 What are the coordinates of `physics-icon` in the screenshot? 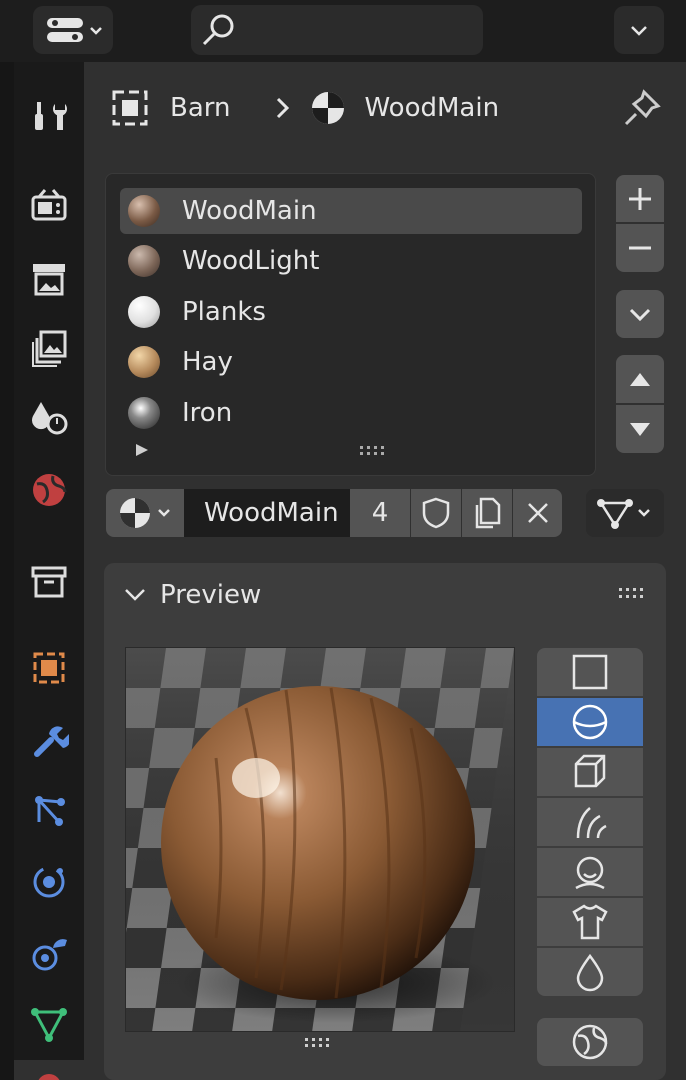 It's located at (49, 882).